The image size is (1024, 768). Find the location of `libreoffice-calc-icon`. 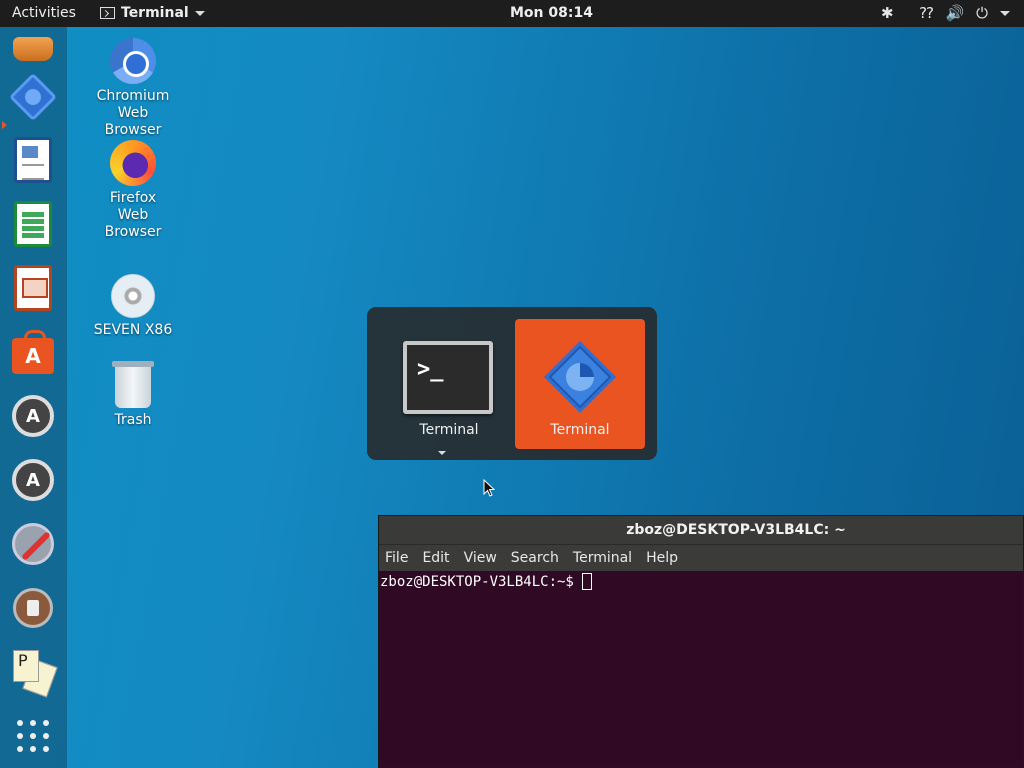

libreoffice-calc-icon is located at coordinates (33, 224).